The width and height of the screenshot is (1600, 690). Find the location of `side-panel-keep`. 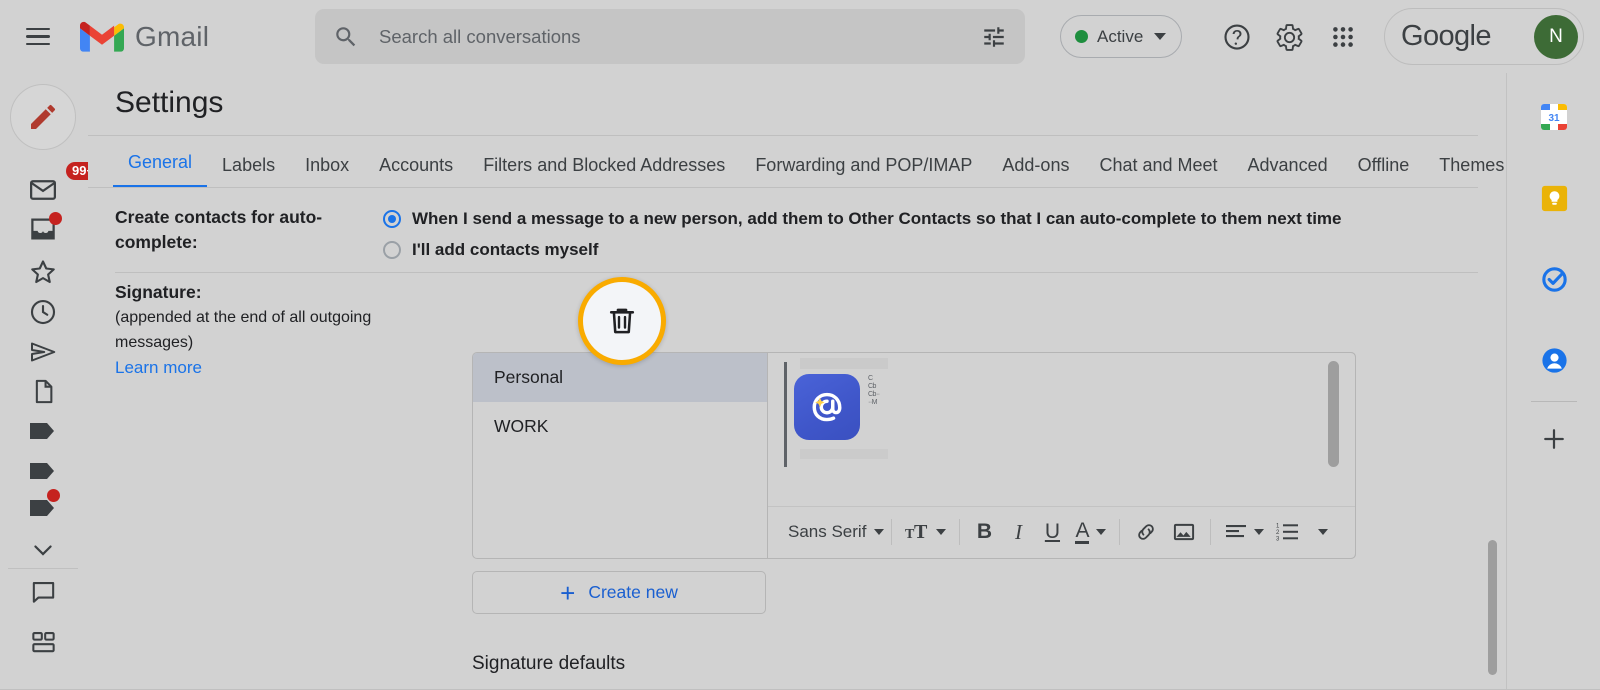

side-panel-keep is located at coordinates (1554, 198).